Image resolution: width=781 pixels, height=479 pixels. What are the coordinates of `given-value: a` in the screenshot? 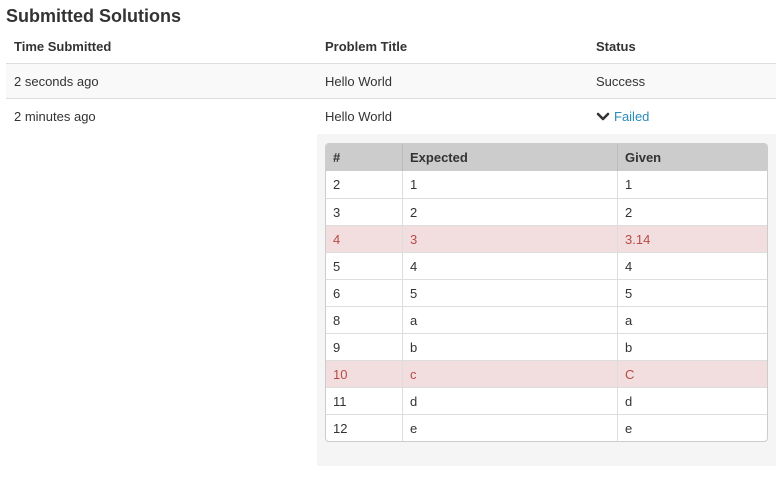 It's located at (629, 320).